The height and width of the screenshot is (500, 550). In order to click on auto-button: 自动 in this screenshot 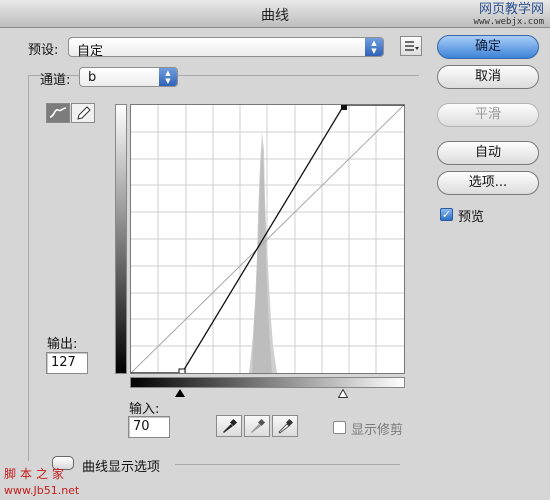, I will do `click(488, 153)`.